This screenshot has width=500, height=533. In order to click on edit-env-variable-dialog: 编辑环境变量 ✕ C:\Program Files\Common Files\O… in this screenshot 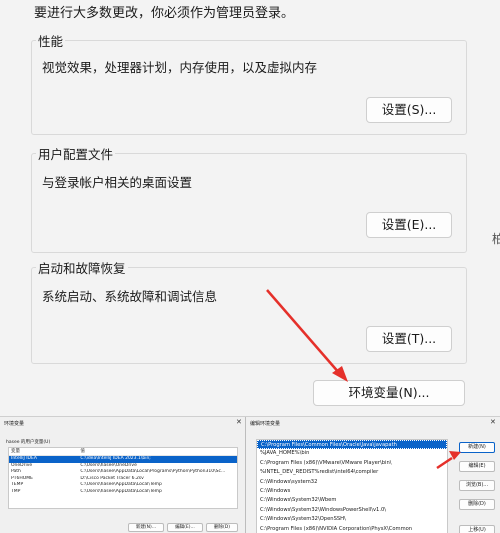, I will do `click(373, 475)`.